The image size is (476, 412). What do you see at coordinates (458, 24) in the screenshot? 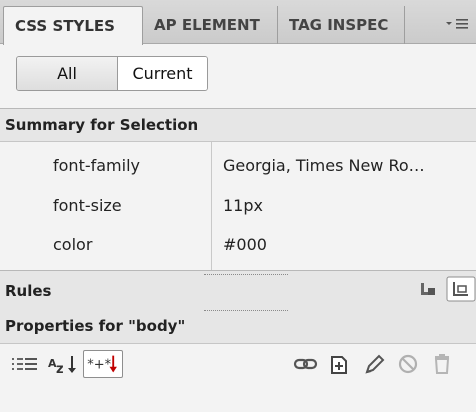
I see `panel-options-icon` at bounding box center [458, 24].